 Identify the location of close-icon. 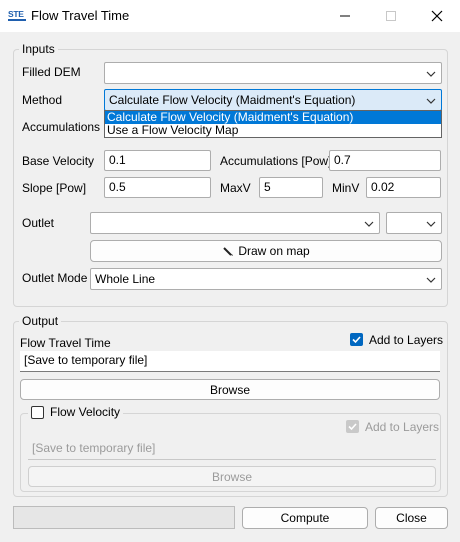
(437, 16).